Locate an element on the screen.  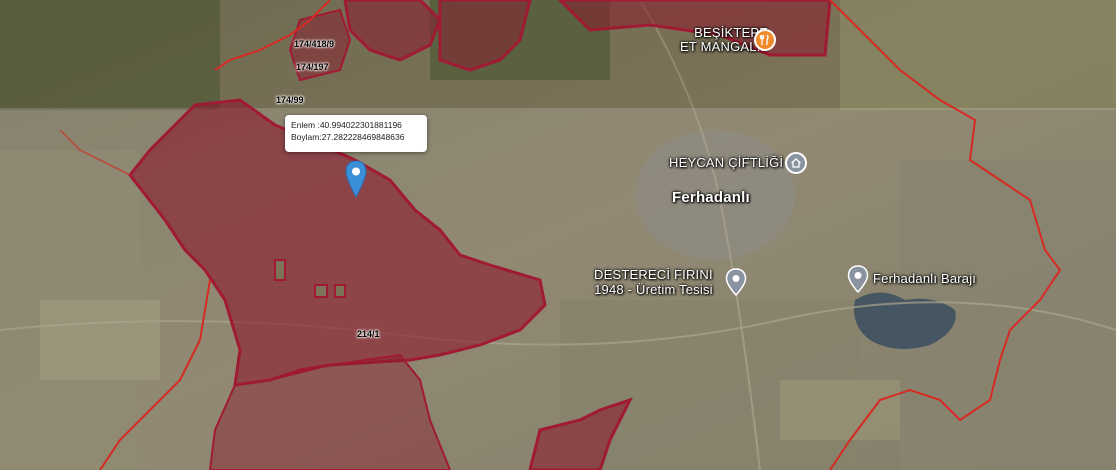
town-label: Ferhadanlı is located at coordinates (711, 197).